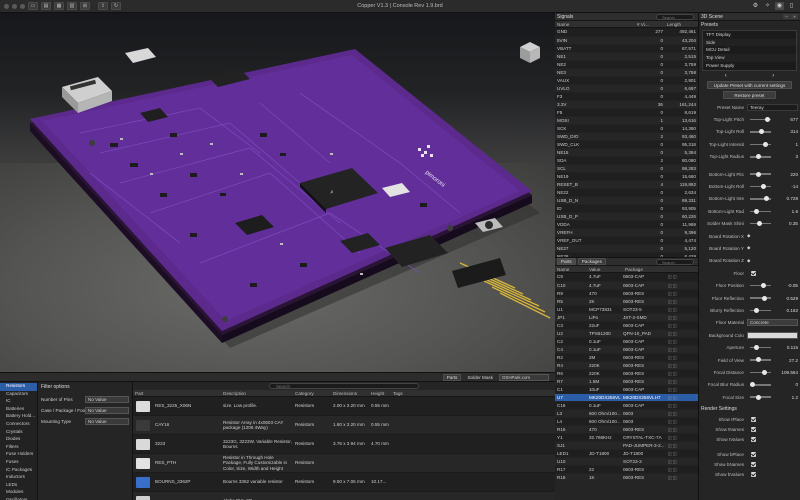 This screenshot has width=800, height=500. What do you see at coordinates (18, 433) in the screenshot?
I see `category-item: Crystals` at bounding box center [18, 433].